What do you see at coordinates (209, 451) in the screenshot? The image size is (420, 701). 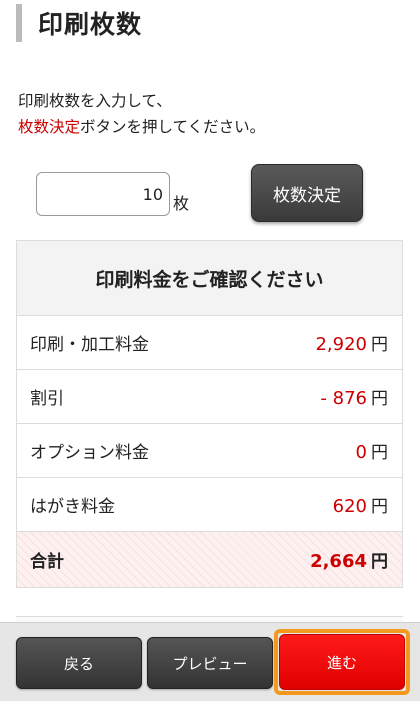 I see `price-row-option: オプション料金 0円` at bounding box center [209, 451].